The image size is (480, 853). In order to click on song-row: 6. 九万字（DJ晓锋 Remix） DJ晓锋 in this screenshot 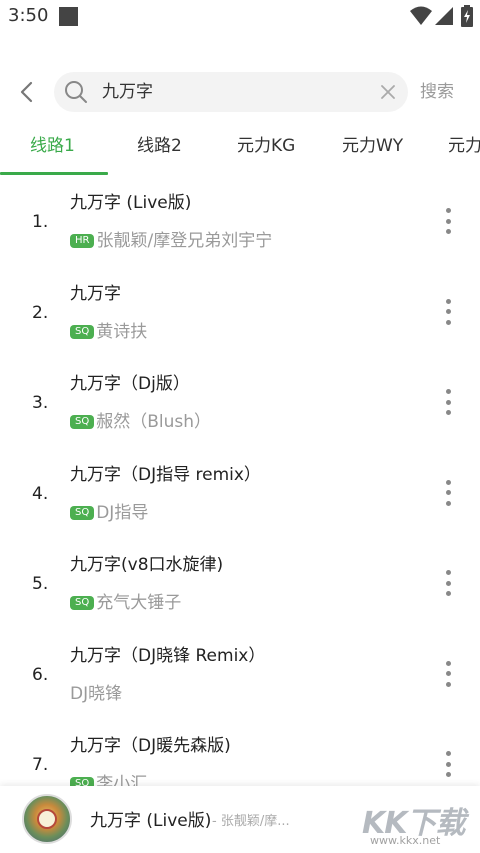, I will do `click(240, 674)`.